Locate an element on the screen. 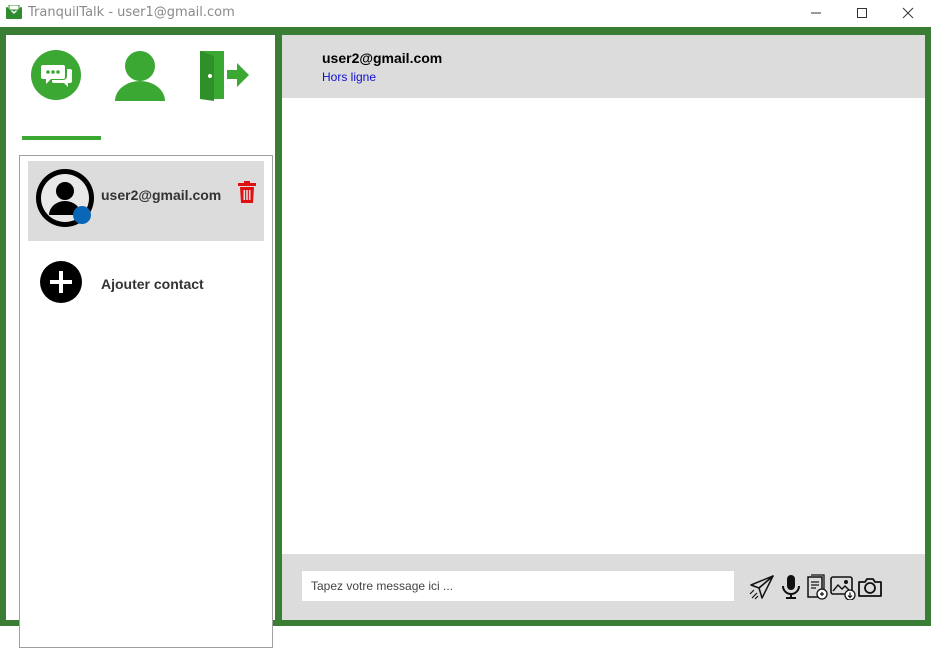  avatar is located at coordinates (65, 198).